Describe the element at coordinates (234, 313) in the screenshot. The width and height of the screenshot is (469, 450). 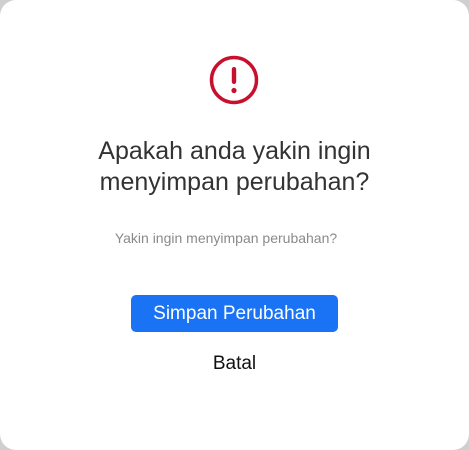
I see `save-changes-button: Simpan Perubahan` at that location.